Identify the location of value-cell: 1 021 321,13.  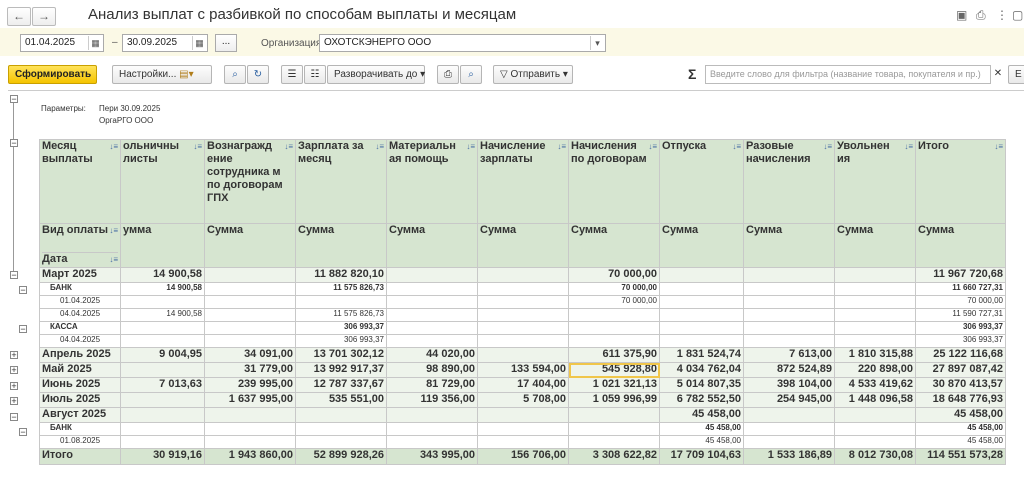
(614, 385).